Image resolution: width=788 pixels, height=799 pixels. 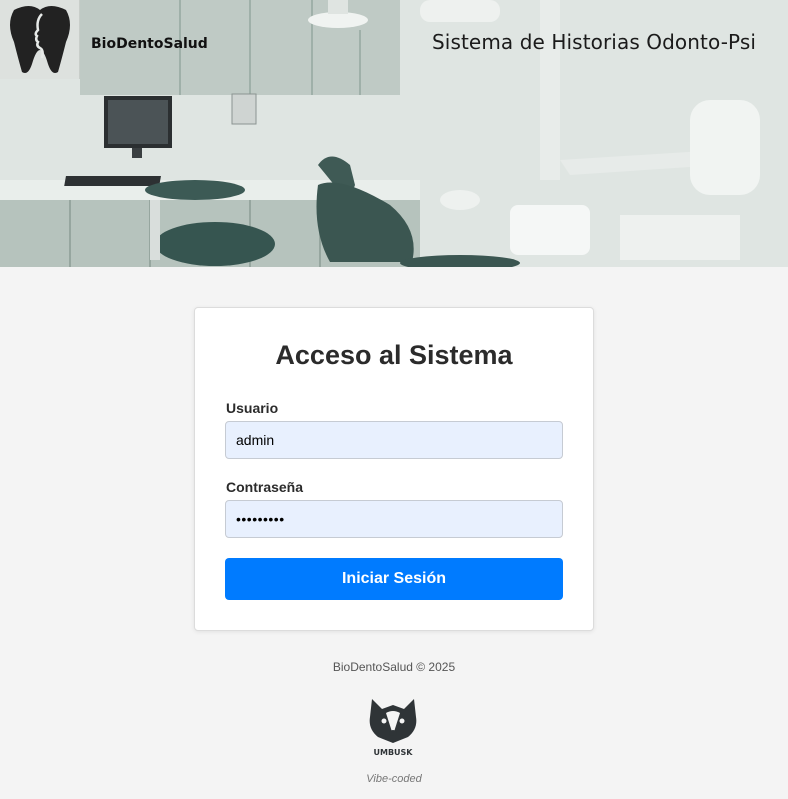 I want to click on umbusk-logo-text: UMBUSK, so click(x=393, y=752).